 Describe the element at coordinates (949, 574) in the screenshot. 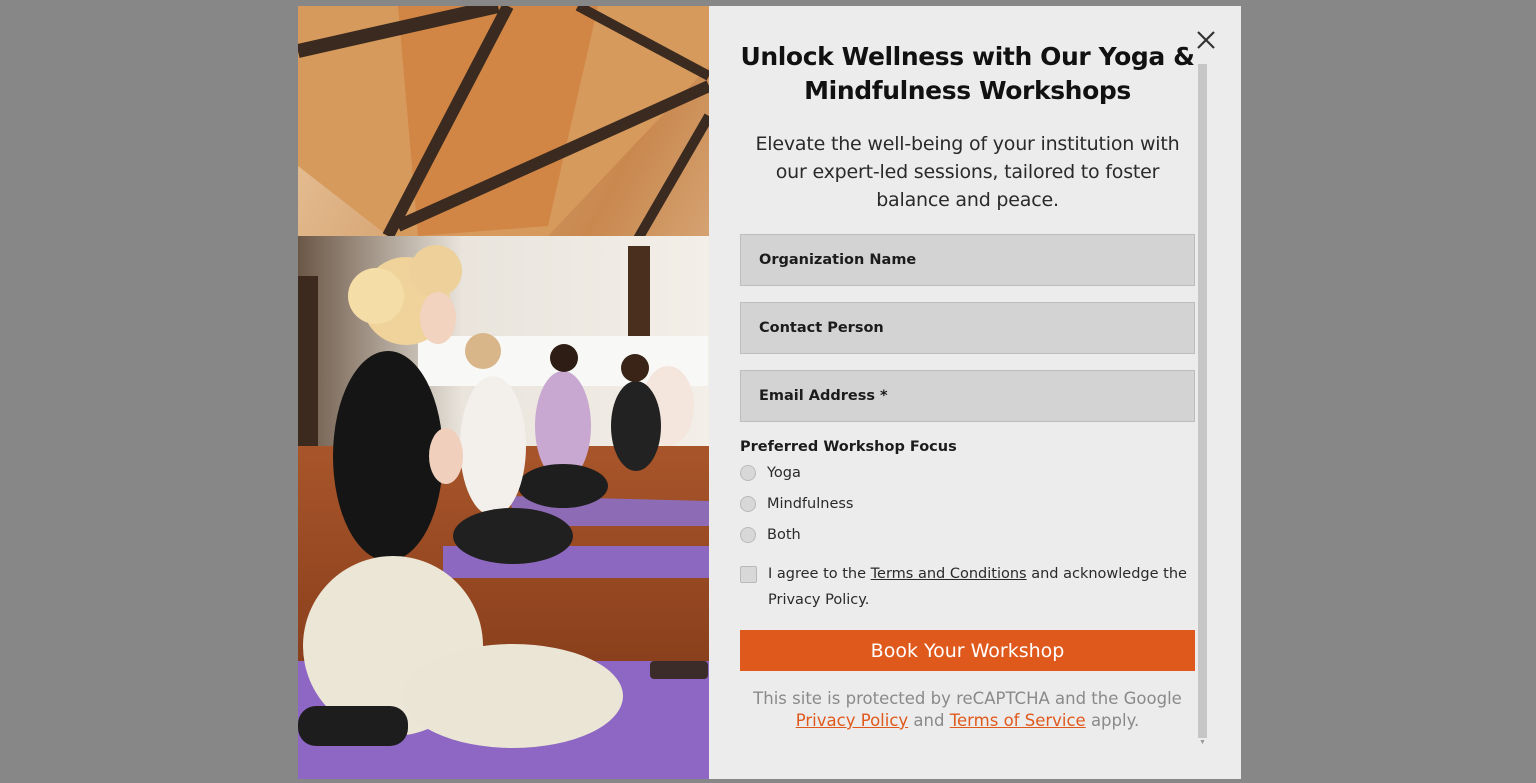

I see `terms-link: Terms and Conditions` at that location.